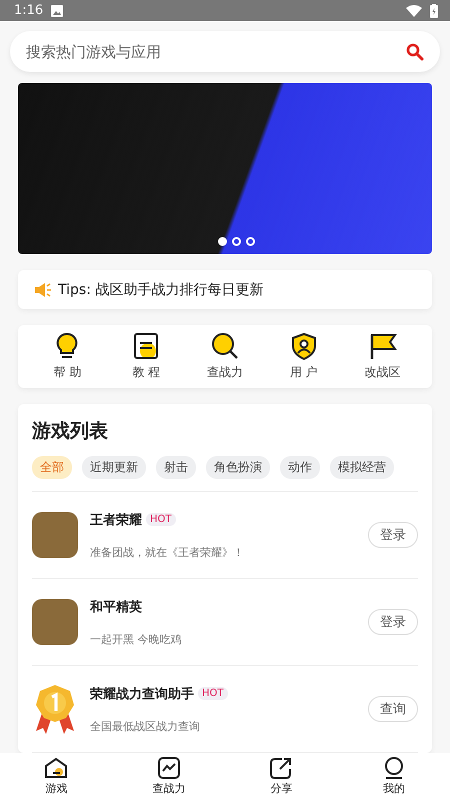 This screenshot has width=450, height=800. Describe the element at coordinates (176, 468) in the screenshot. I see `filter-chip: 射击` at that location.